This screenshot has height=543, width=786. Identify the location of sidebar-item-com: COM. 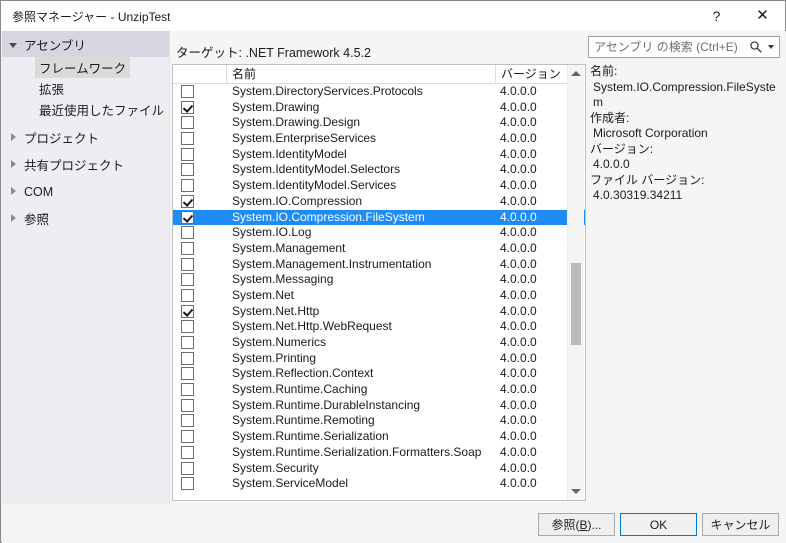
(85, 191).